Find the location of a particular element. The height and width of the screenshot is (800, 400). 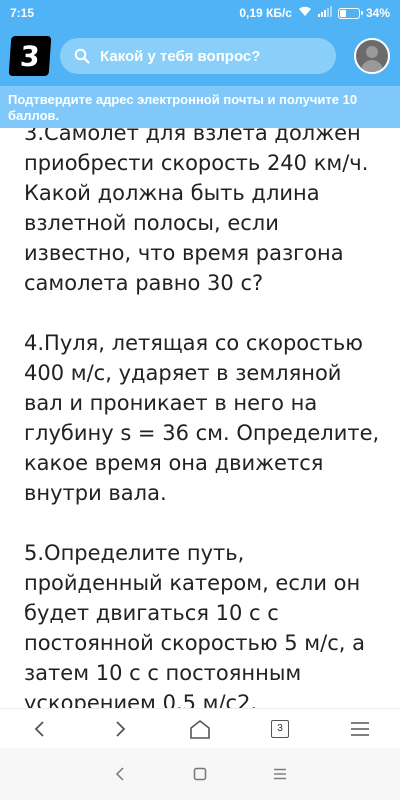

tabs-button: 3 is located at coordinates (280, 729).